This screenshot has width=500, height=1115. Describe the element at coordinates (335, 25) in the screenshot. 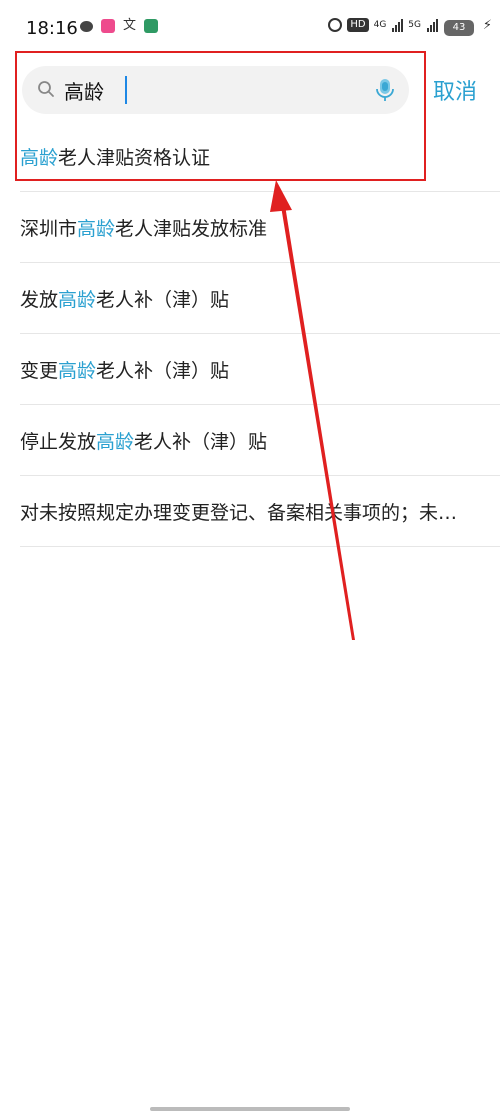

I see `alarm-icon` at that location.